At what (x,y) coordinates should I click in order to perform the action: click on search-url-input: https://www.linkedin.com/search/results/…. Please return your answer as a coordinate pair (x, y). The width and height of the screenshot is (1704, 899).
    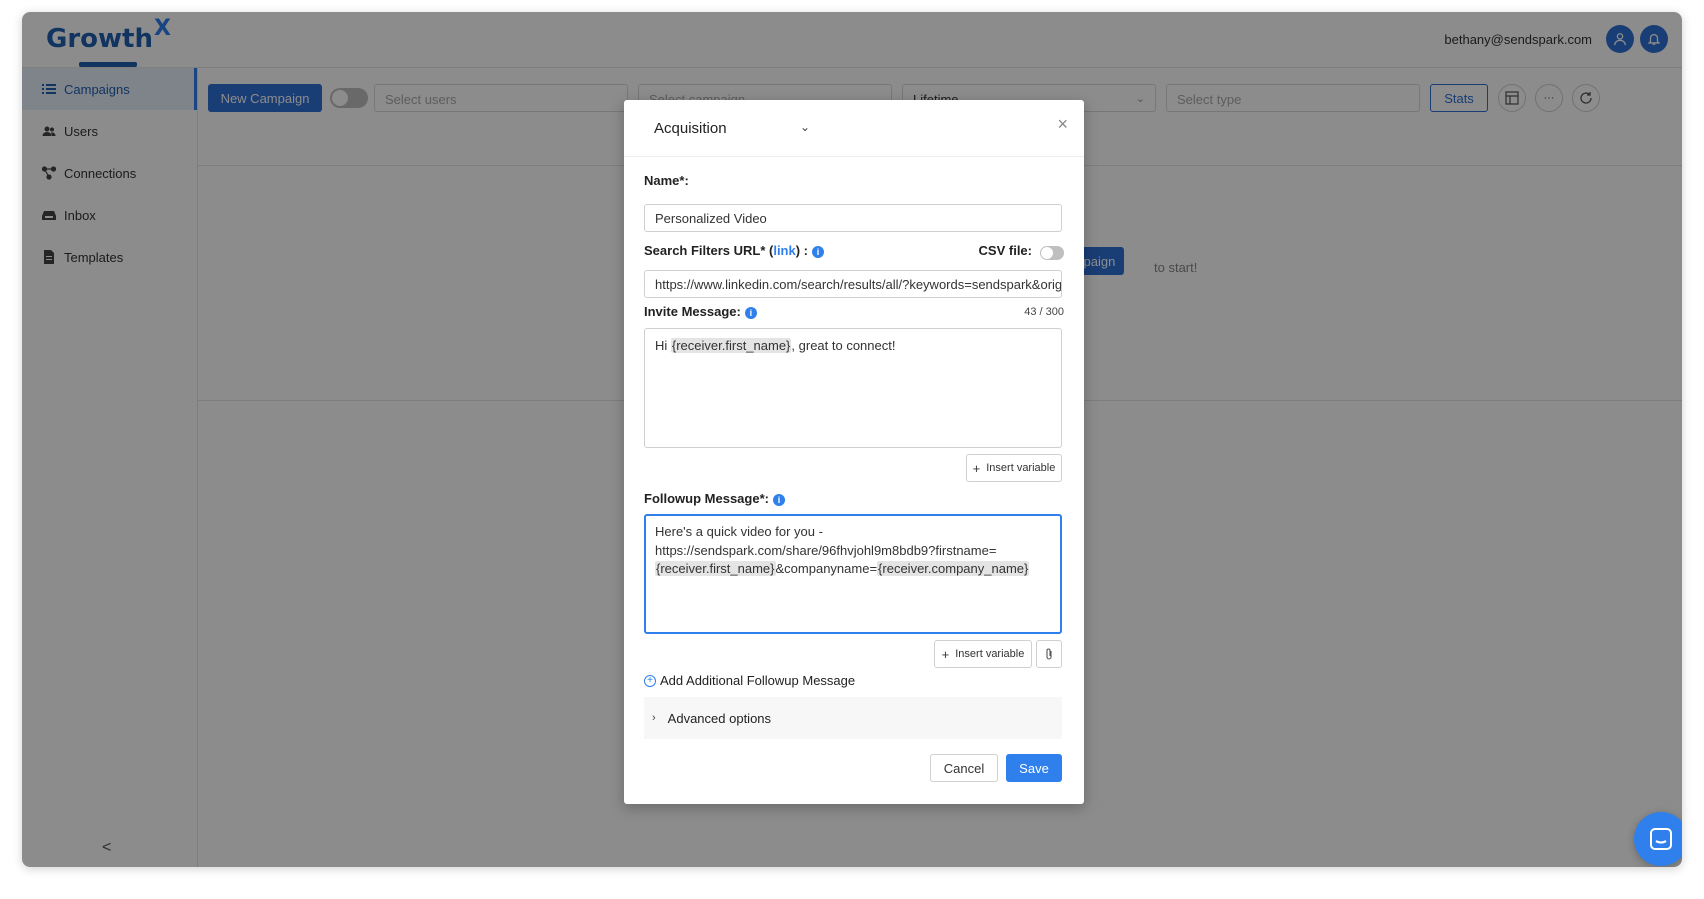
    Looking at the image, I should click on (853, 284).